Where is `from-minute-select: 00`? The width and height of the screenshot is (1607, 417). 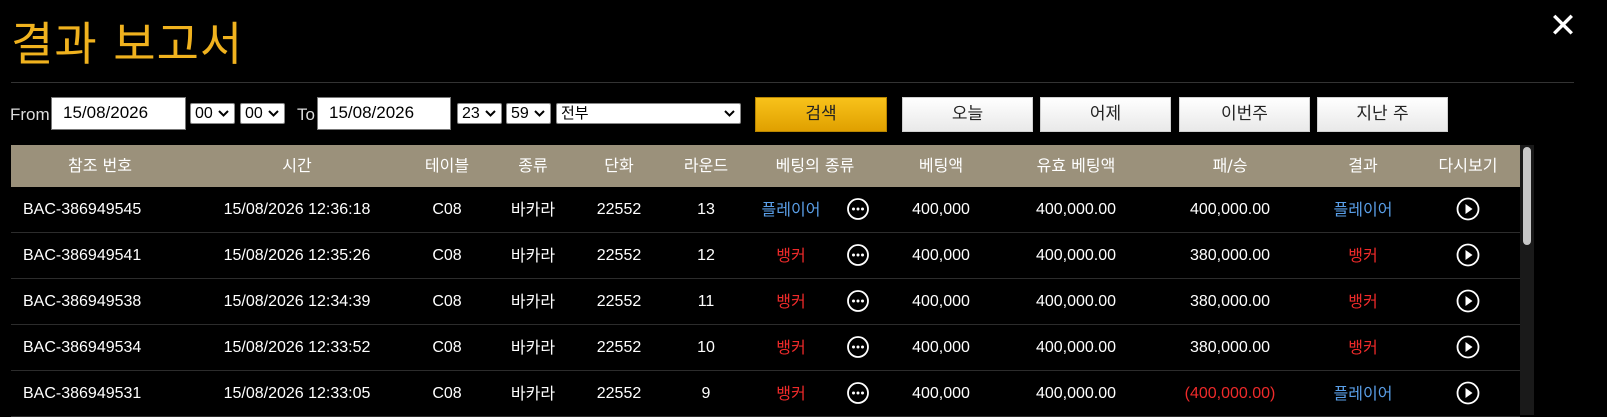 from-minute-select: 00 is located at coordinates (262, 113).